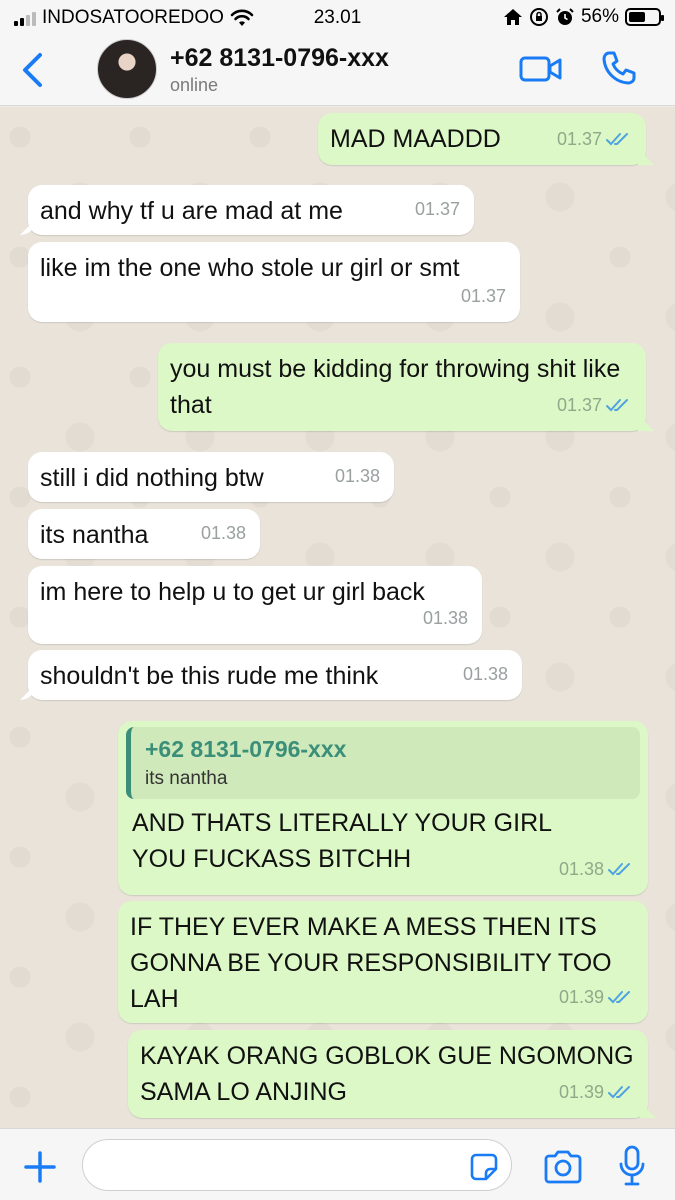  Describe the element at coordinates (565, 16) in the screenshot. I see `alarm-icon` at that location.